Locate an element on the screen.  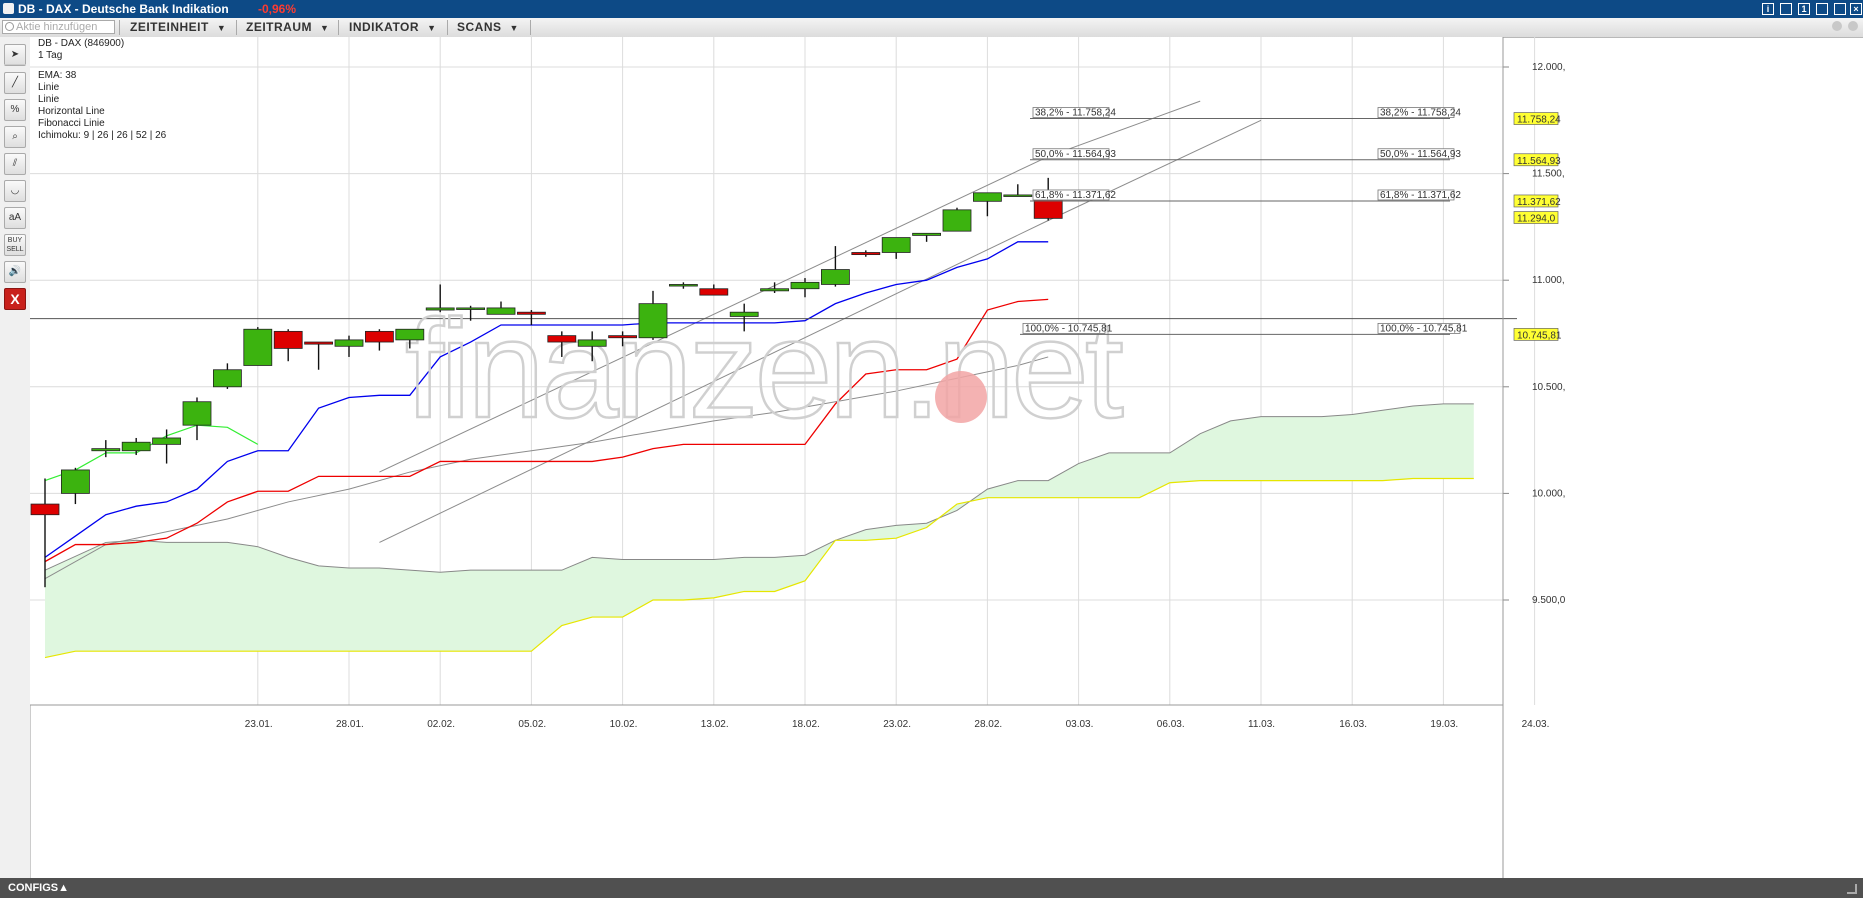
zoom-tool-button: ⌕ is located at coordinates (15, 137).